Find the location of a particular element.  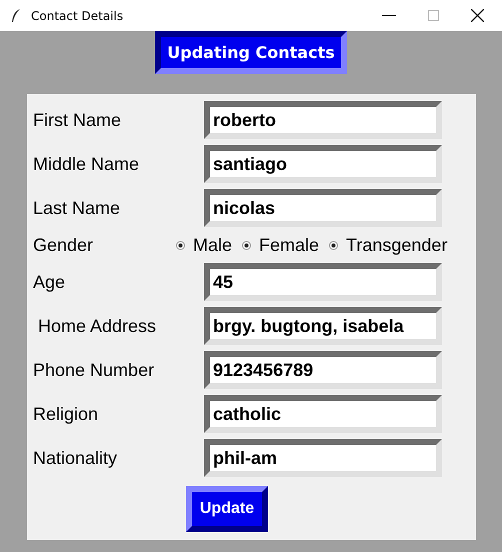

radio-label: Female is located at coordinates (289, 245).